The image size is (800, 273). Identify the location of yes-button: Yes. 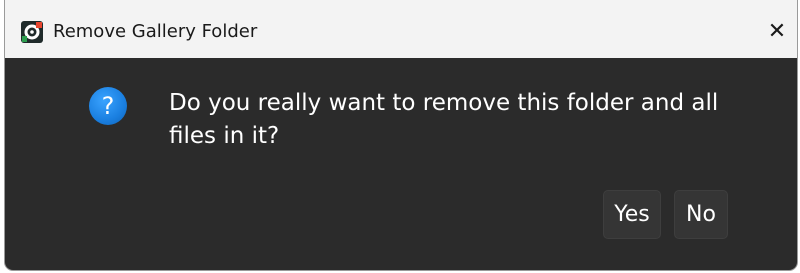
(632, 214).